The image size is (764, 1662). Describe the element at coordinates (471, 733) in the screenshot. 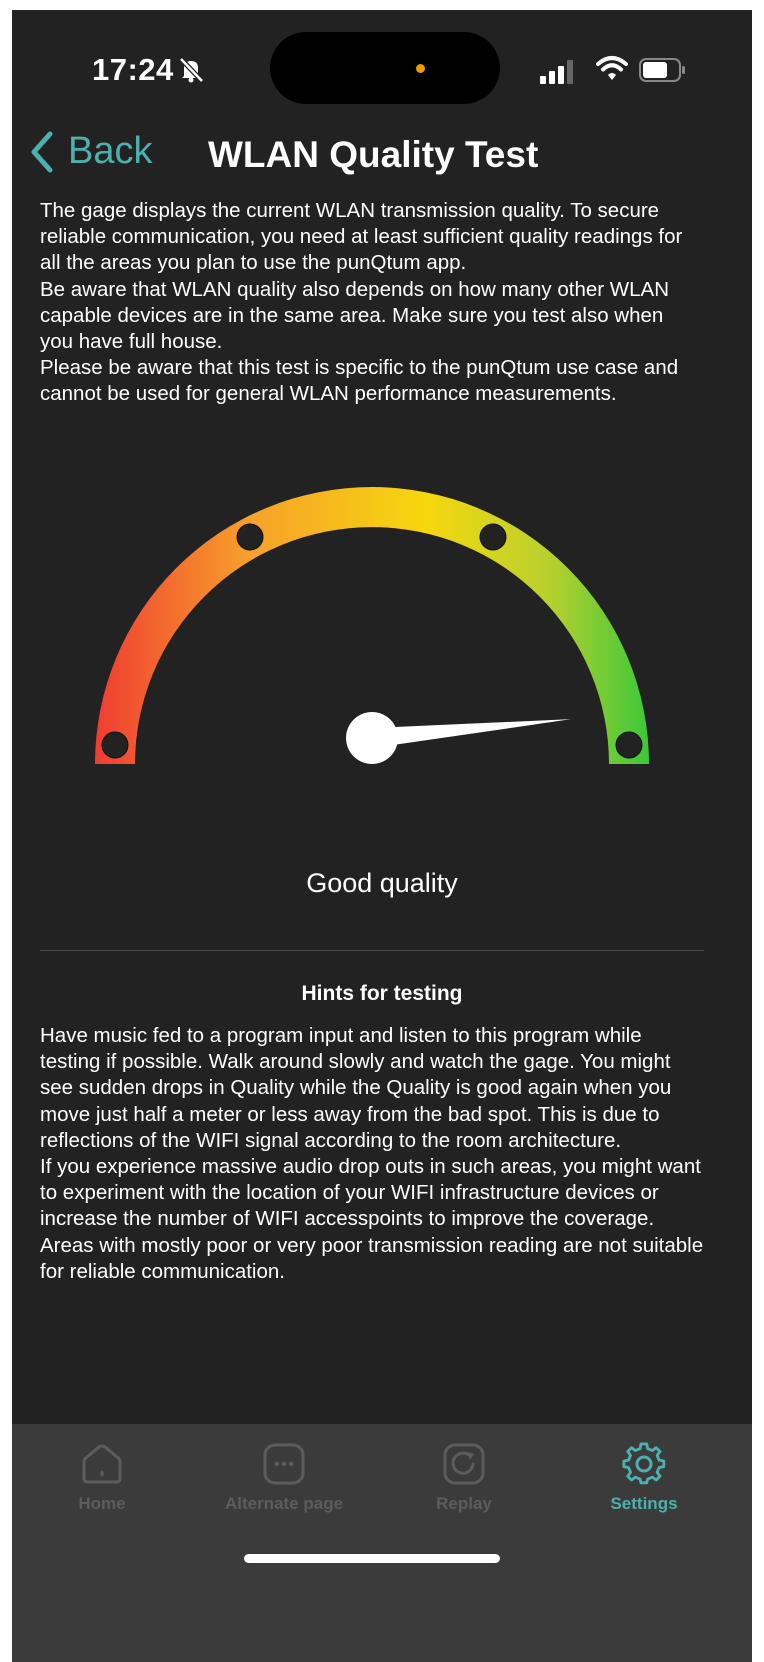

I see `gauge-needle` at that location.